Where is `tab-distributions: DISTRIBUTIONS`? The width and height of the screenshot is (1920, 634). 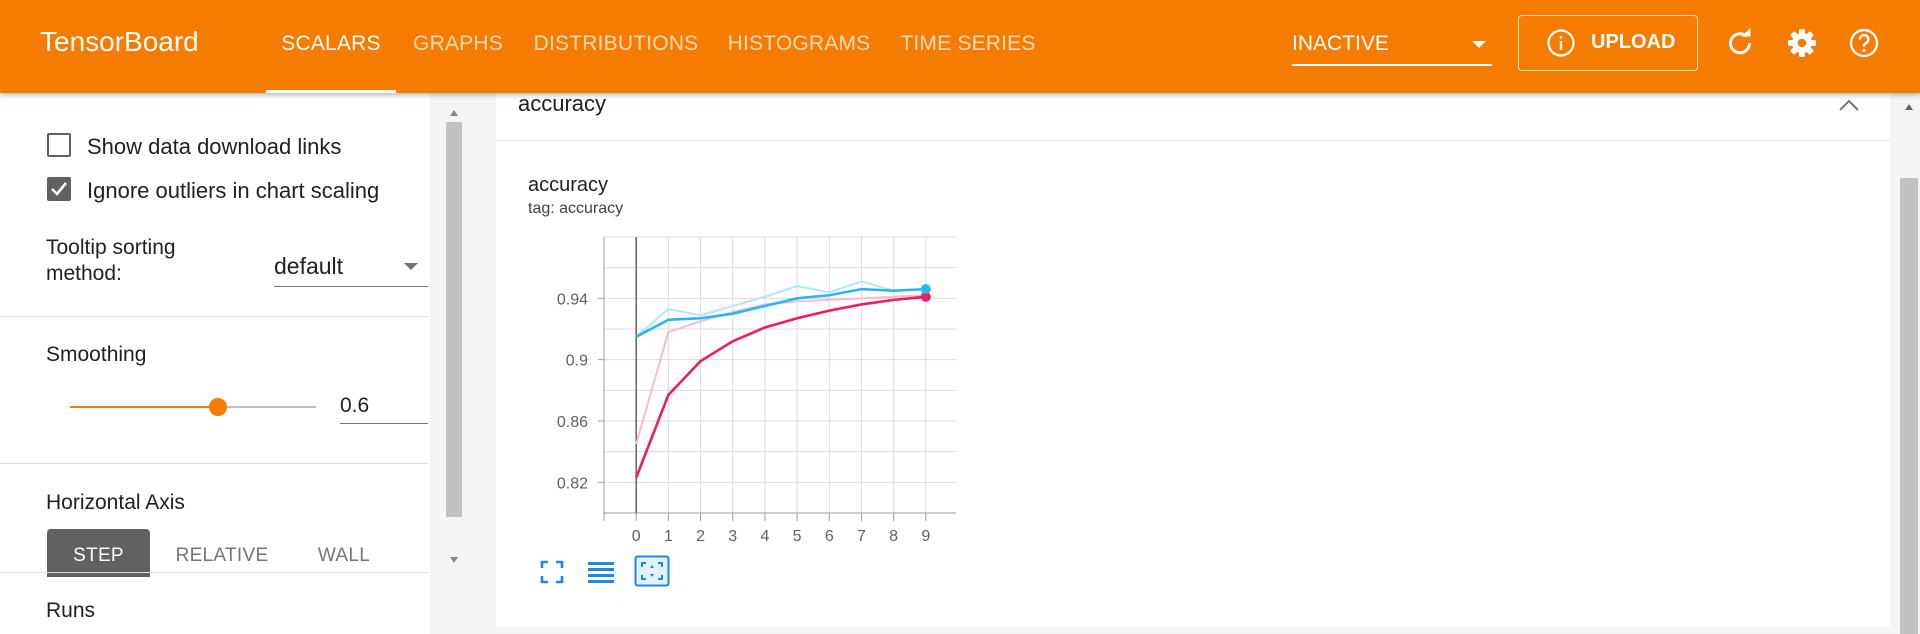
tab-distributions: DISTRIBUTIONS is located at coordinates (616, 46).